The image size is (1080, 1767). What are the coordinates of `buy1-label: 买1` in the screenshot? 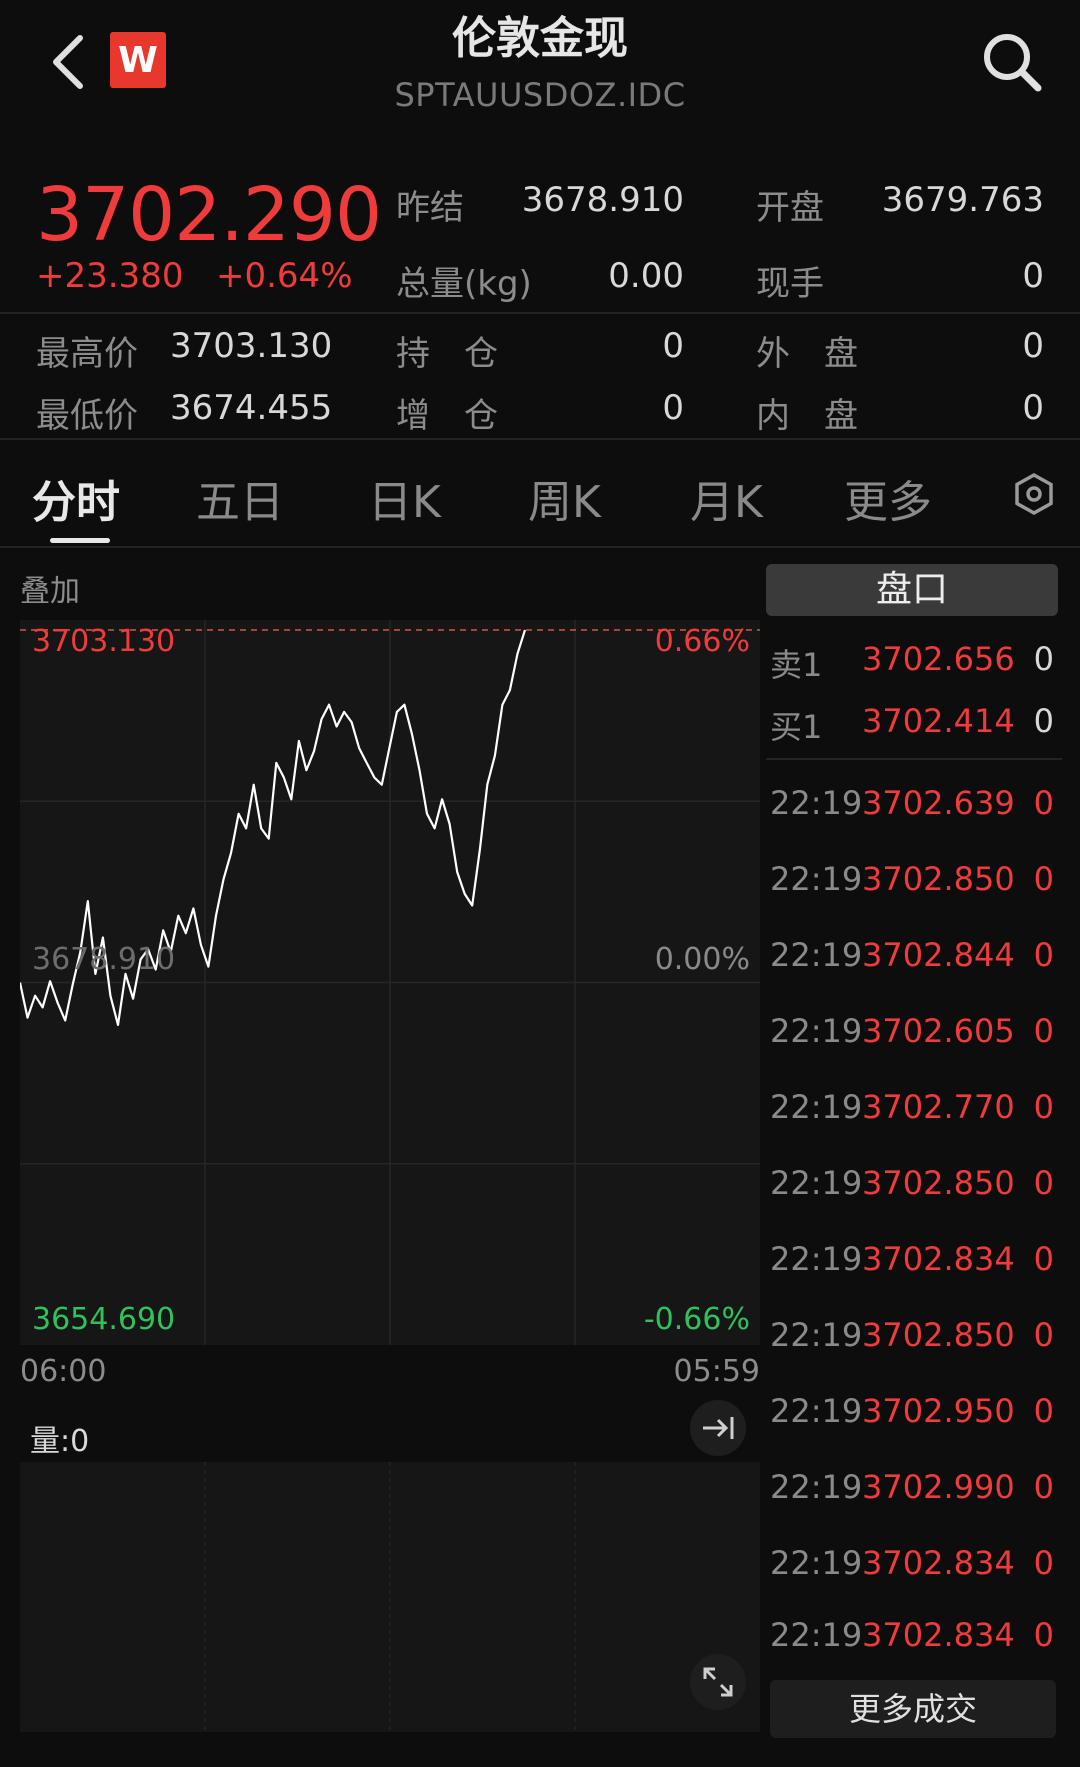 It's located at (796, 727).